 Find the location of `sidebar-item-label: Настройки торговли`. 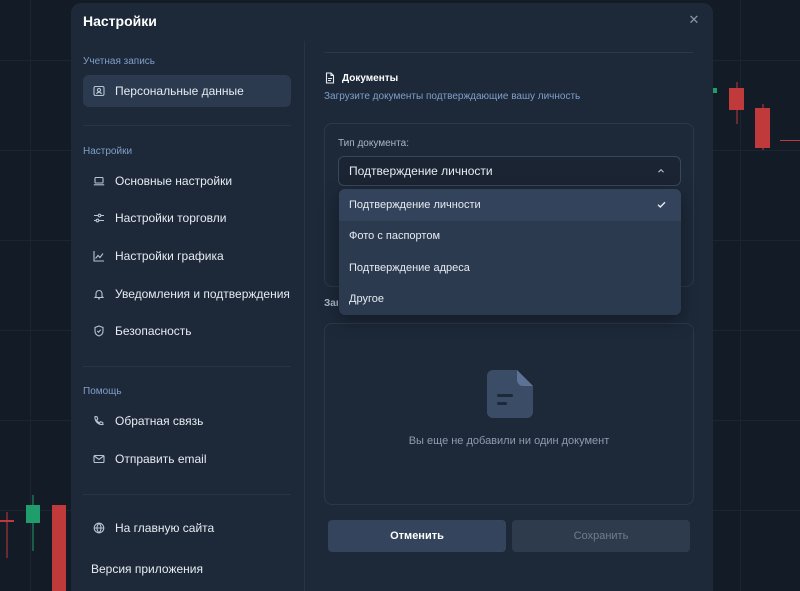

sidebar-item-label: Настройки торговли is located at coordinates (171, 218).